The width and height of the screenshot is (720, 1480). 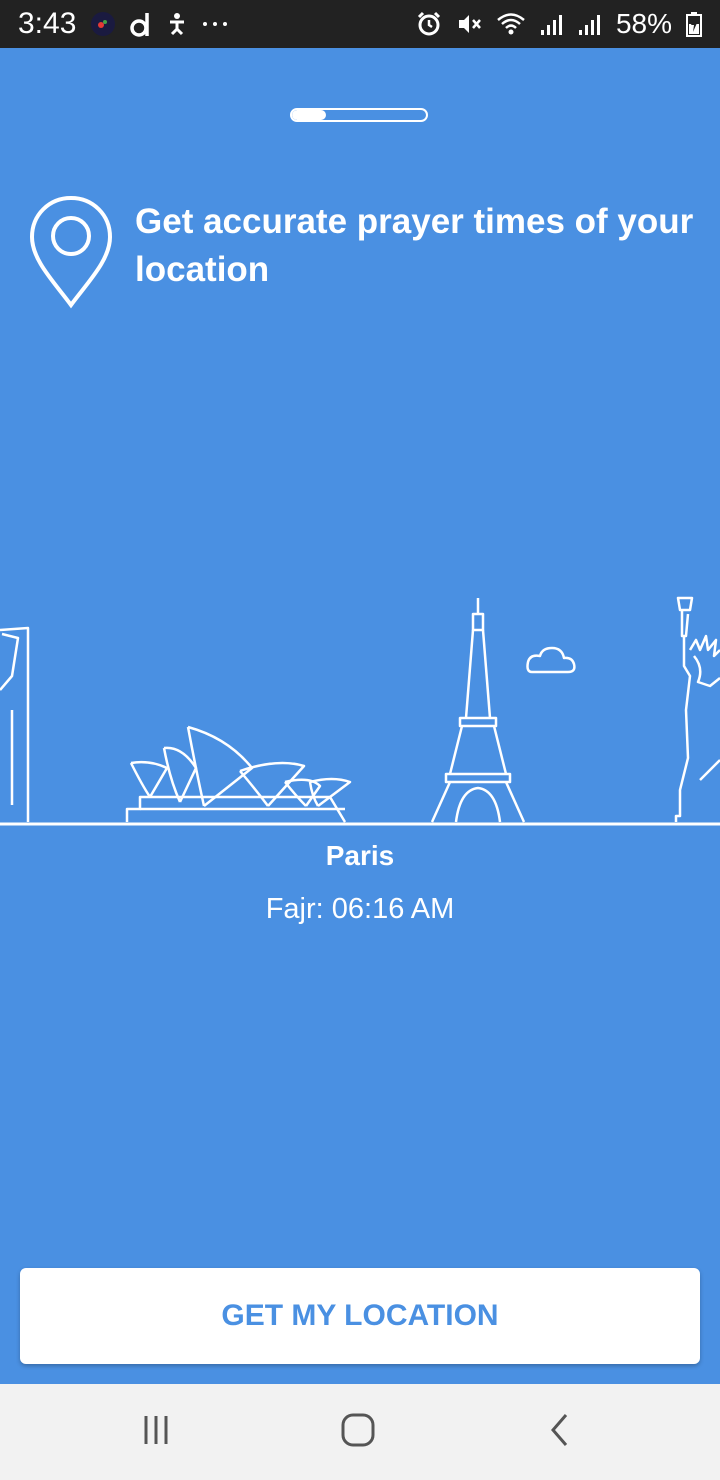 I want to click on system-nav-bar, so click(x=360, y=1432).